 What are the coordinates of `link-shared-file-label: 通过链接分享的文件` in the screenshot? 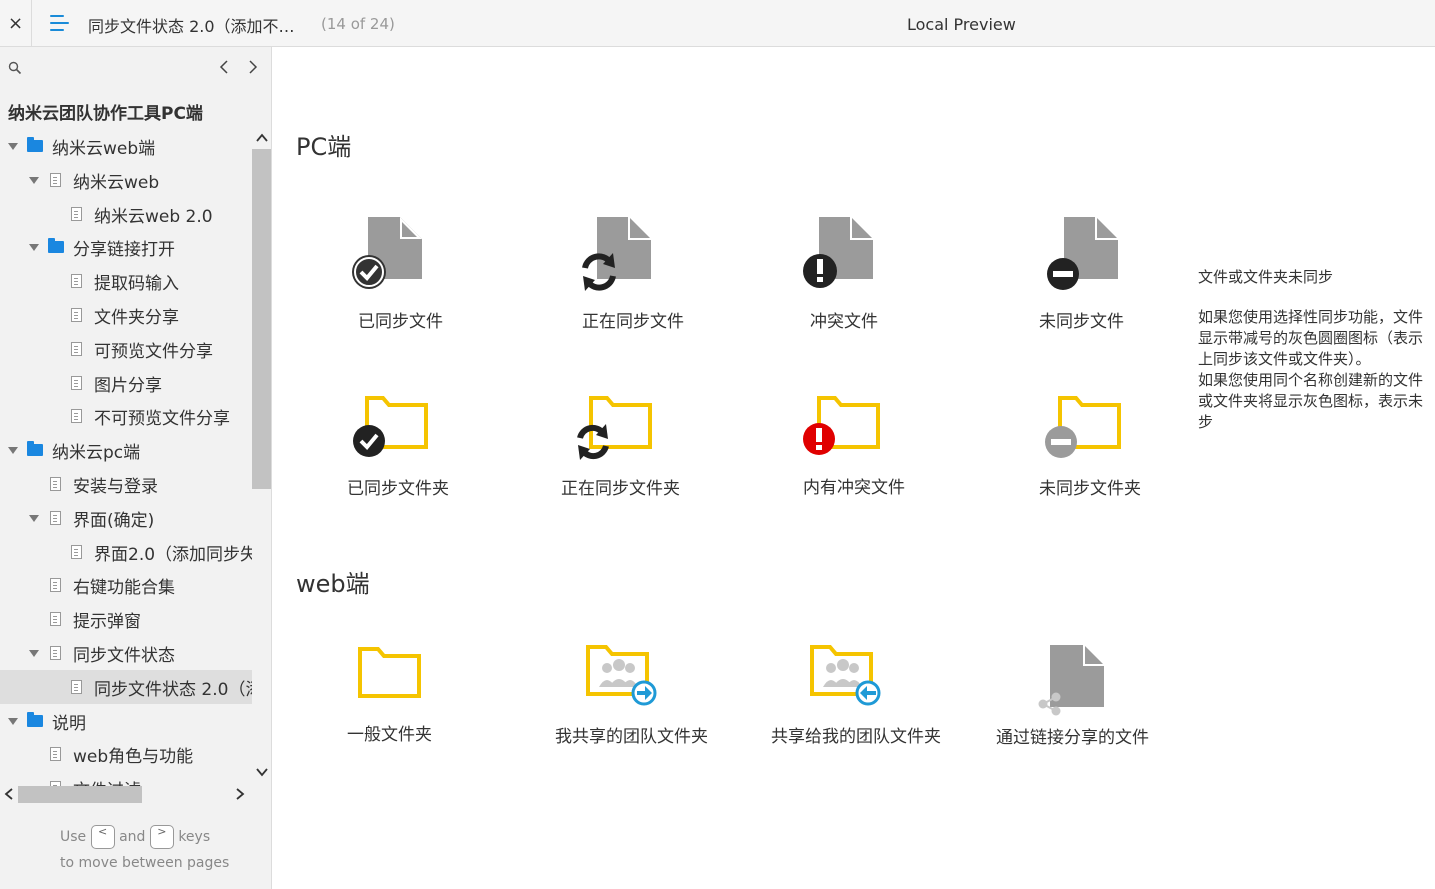 It's located at (1072, 738).